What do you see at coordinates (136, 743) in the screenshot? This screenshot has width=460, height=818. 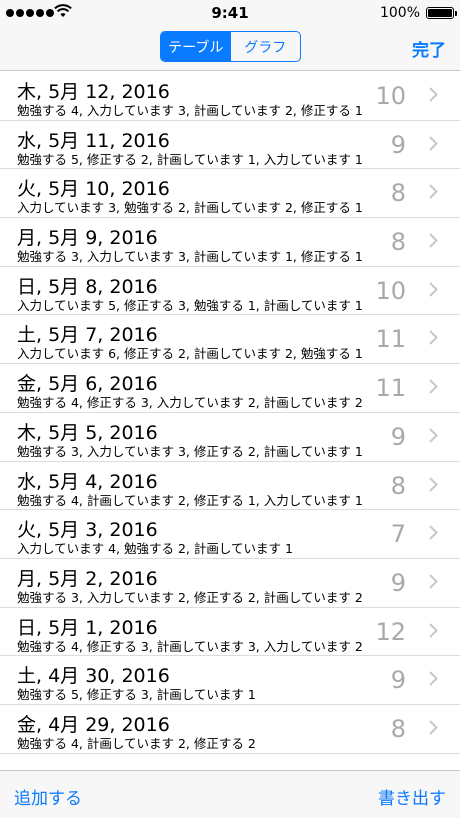 I see `row-activity-summary: 勉強する 4, 計画しています 2, 修正する 2` at bounding box center [136, 743].